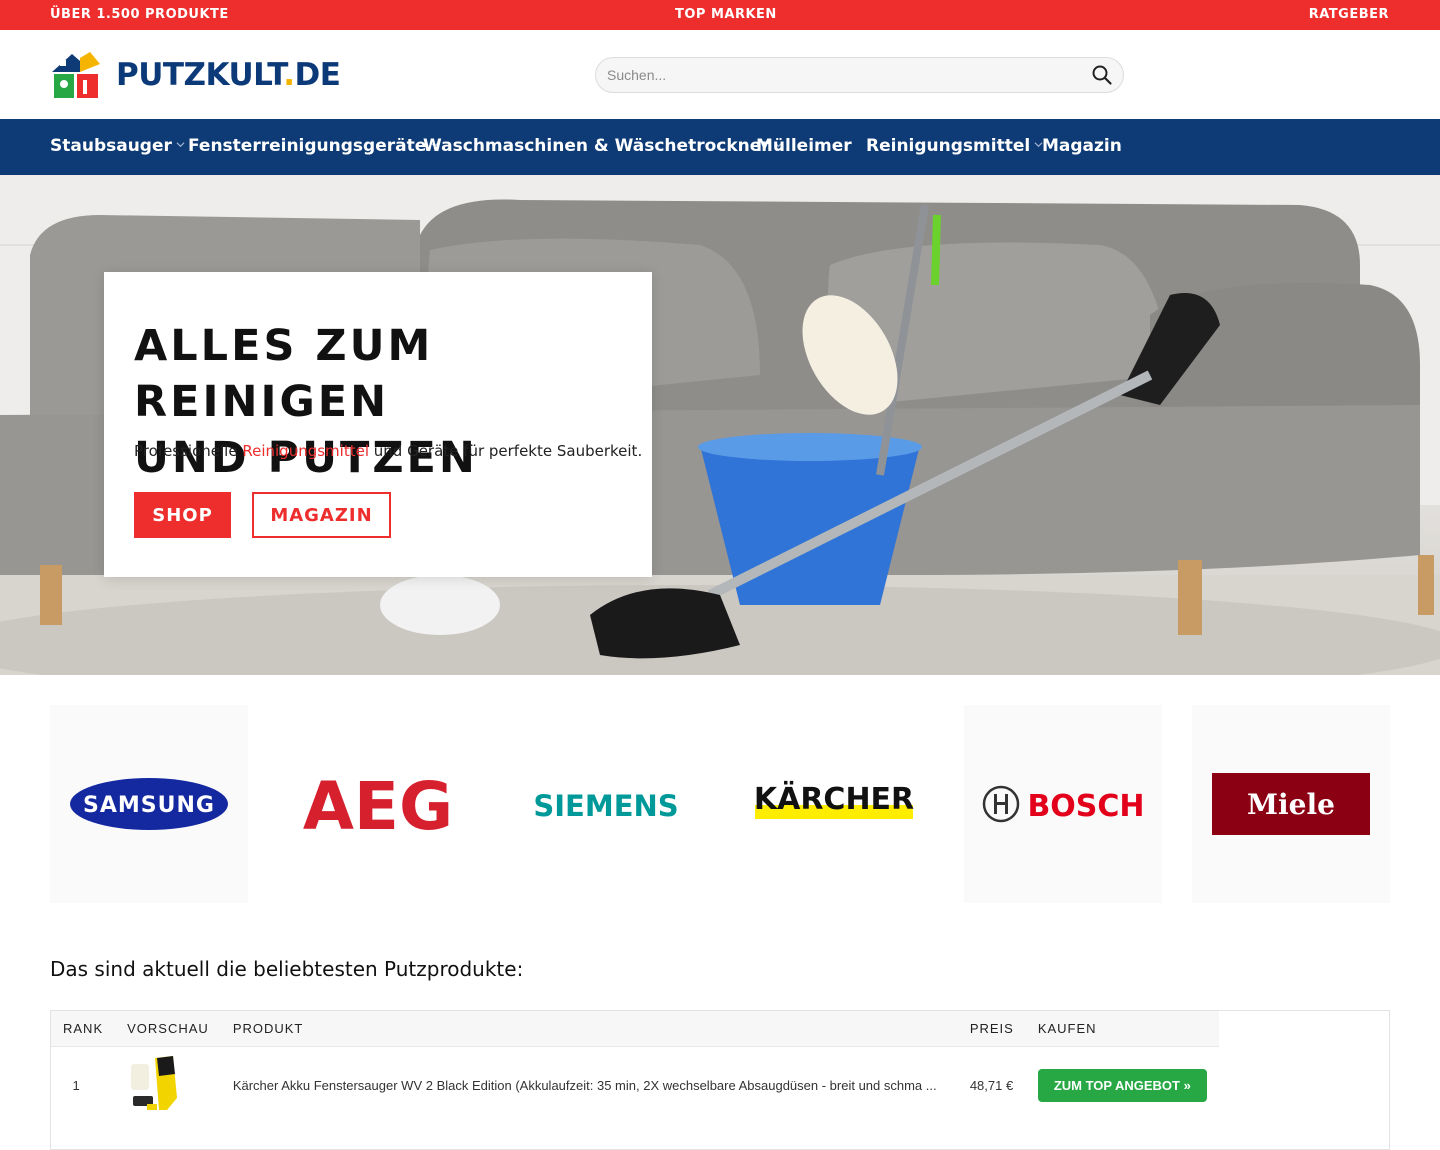 The width and height of the screenshot is (1440, 1150). I want to click on svg-text: Miele, so click(1291, 804).